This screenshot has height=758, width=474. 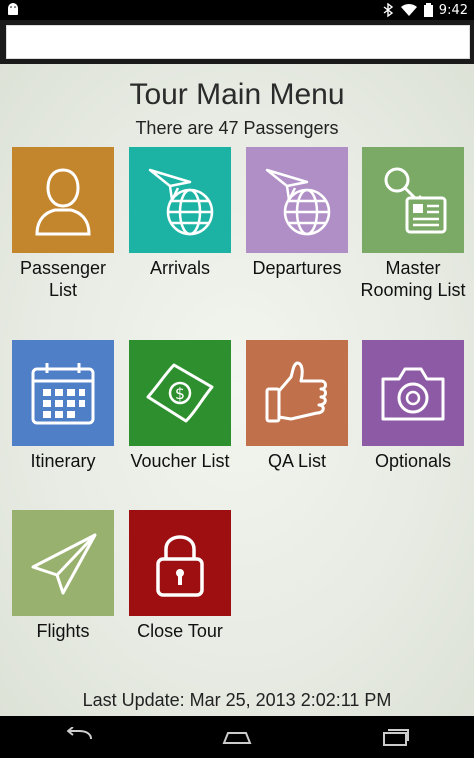 I want to click on camera-icon, so click(x=413, y=394).